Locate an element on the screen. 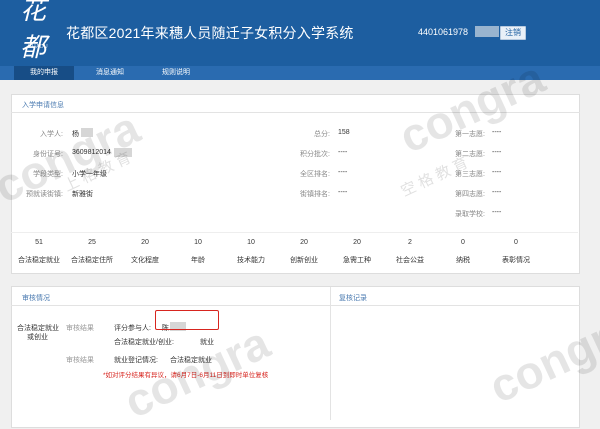 The height and width of the screenshot is (429, 600). stat-item: 0 纳税 is located at coordinates (463, 252).